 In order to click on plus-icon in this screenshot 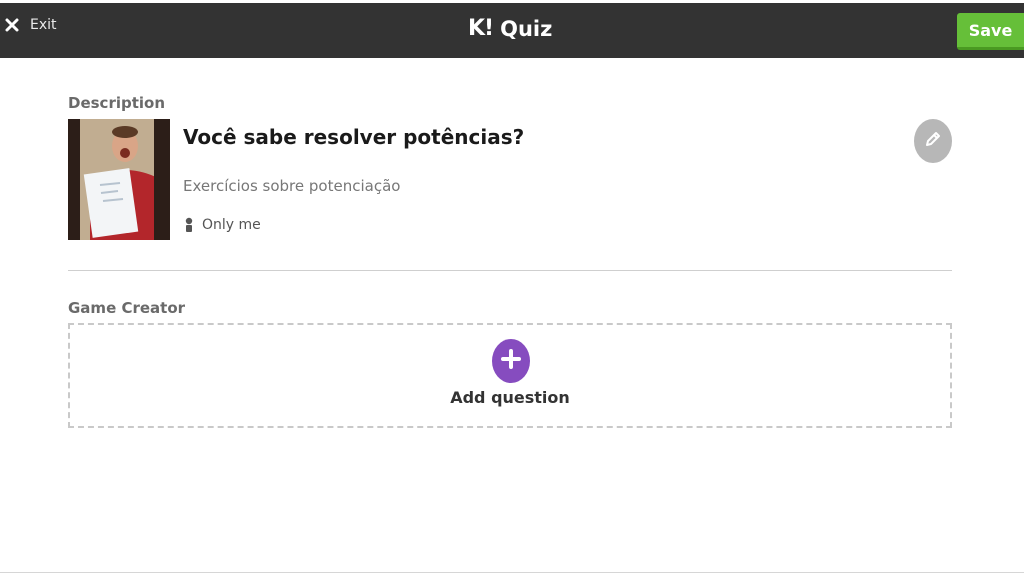, I will do `click(511, 361)`.